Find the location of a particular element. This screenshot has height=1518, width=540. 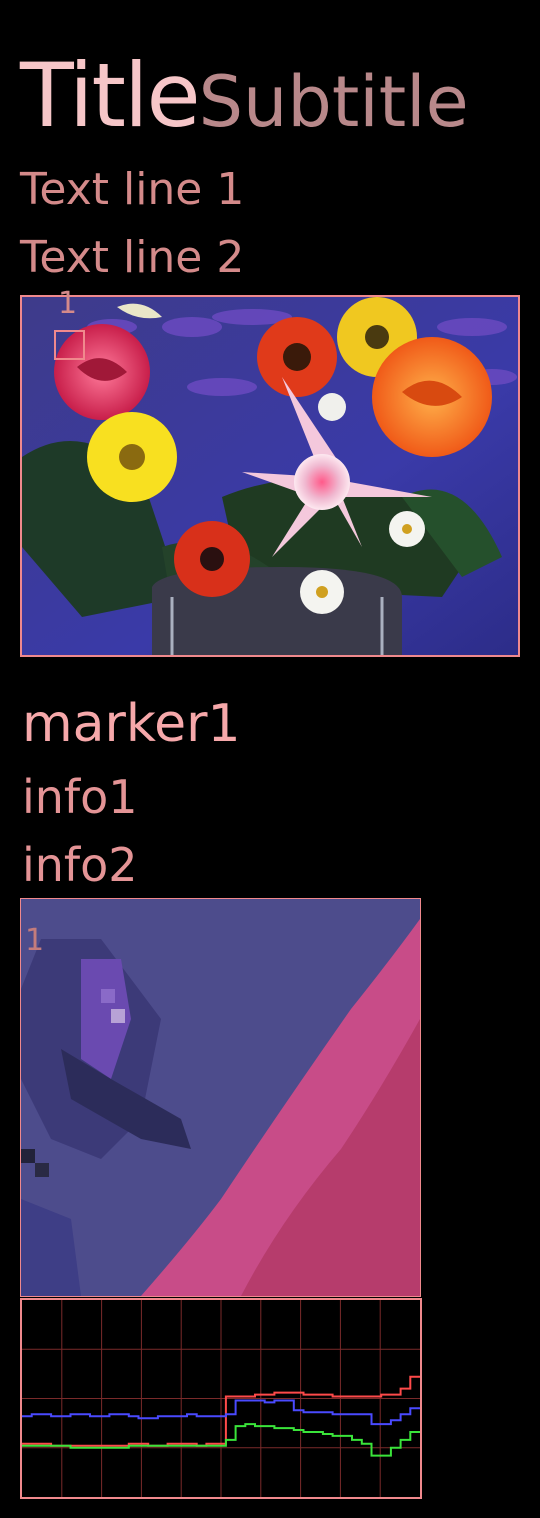

text-line-1: Text line 1 is located at coordinates (132, 189).